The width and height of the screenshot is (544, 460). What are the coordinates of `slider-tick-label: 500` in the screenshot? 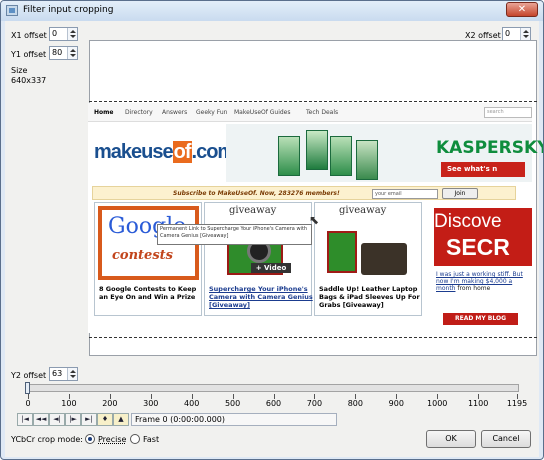 It's located at (232, 403).